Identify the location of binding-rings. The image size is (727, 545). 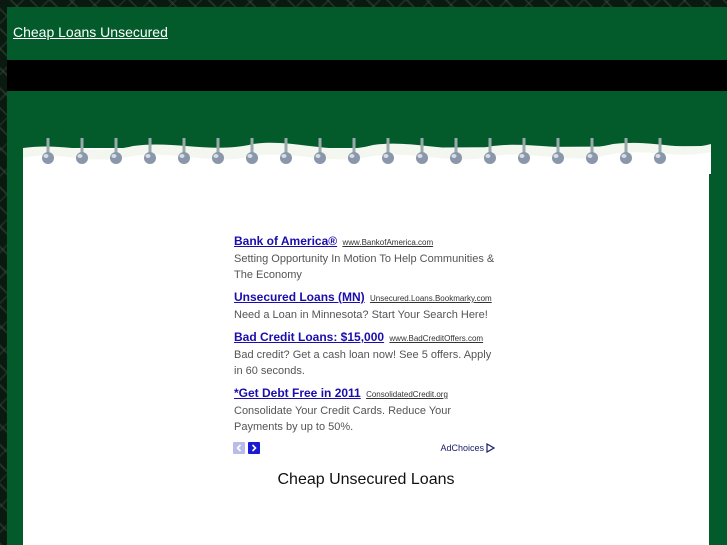
(354, 151).